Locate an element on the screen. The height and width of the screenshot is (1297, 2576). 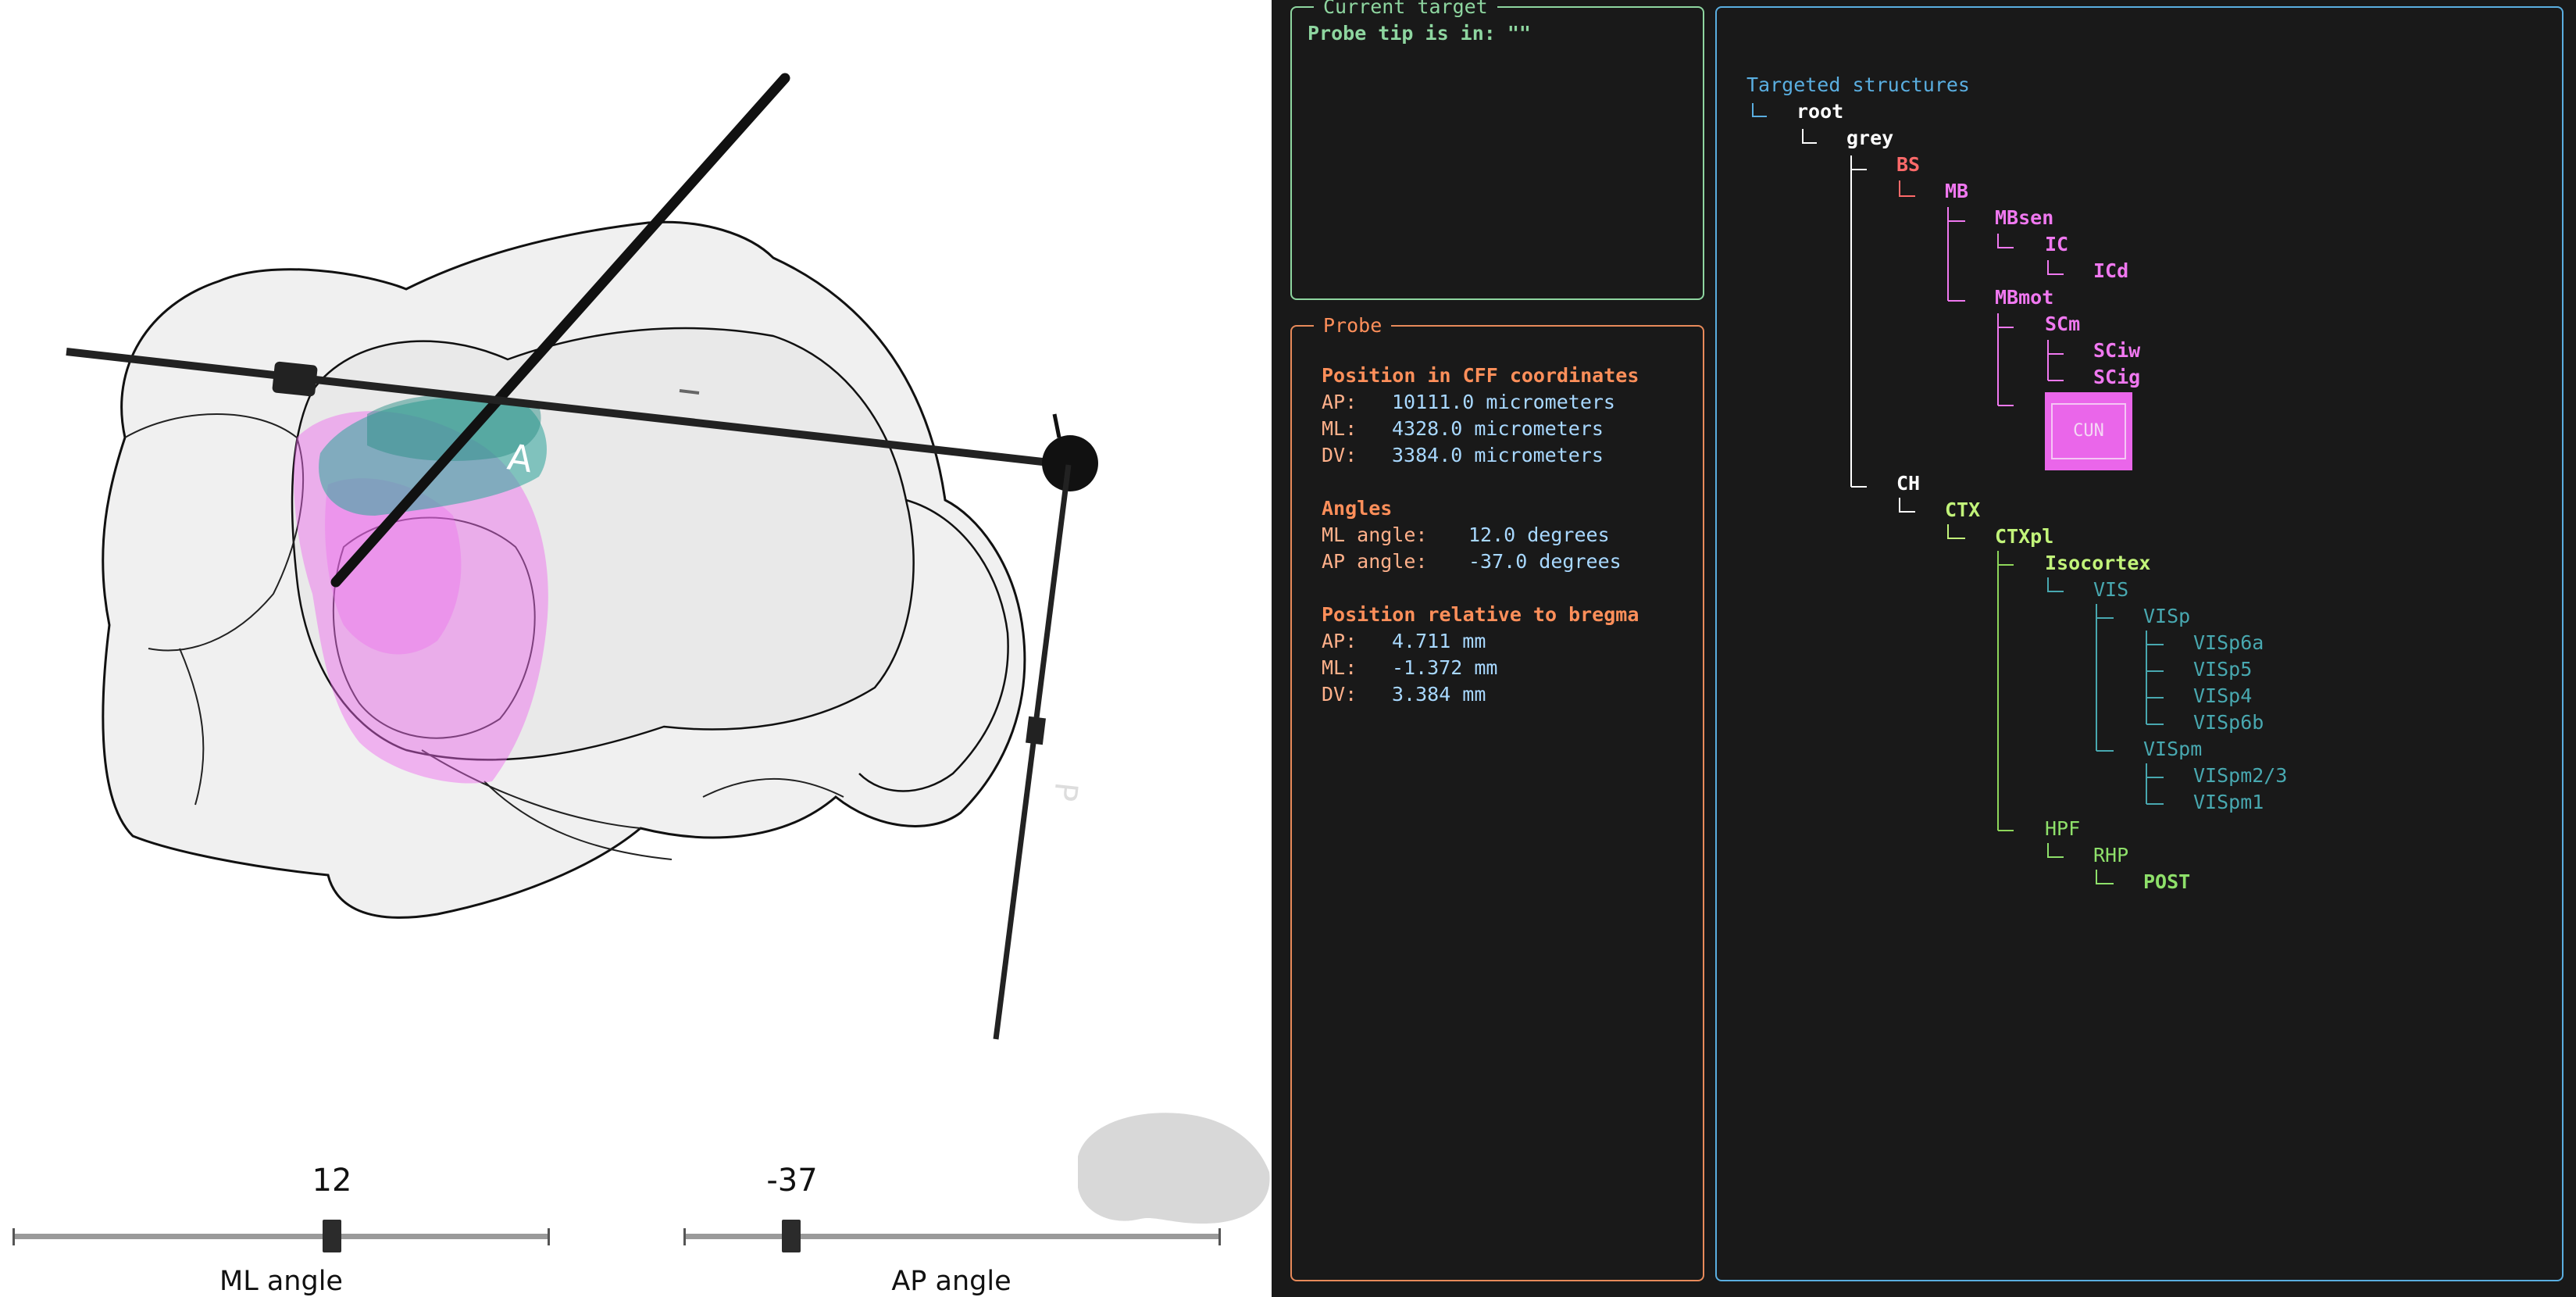
rotation-pivot is located at coordinates (1070, 463).